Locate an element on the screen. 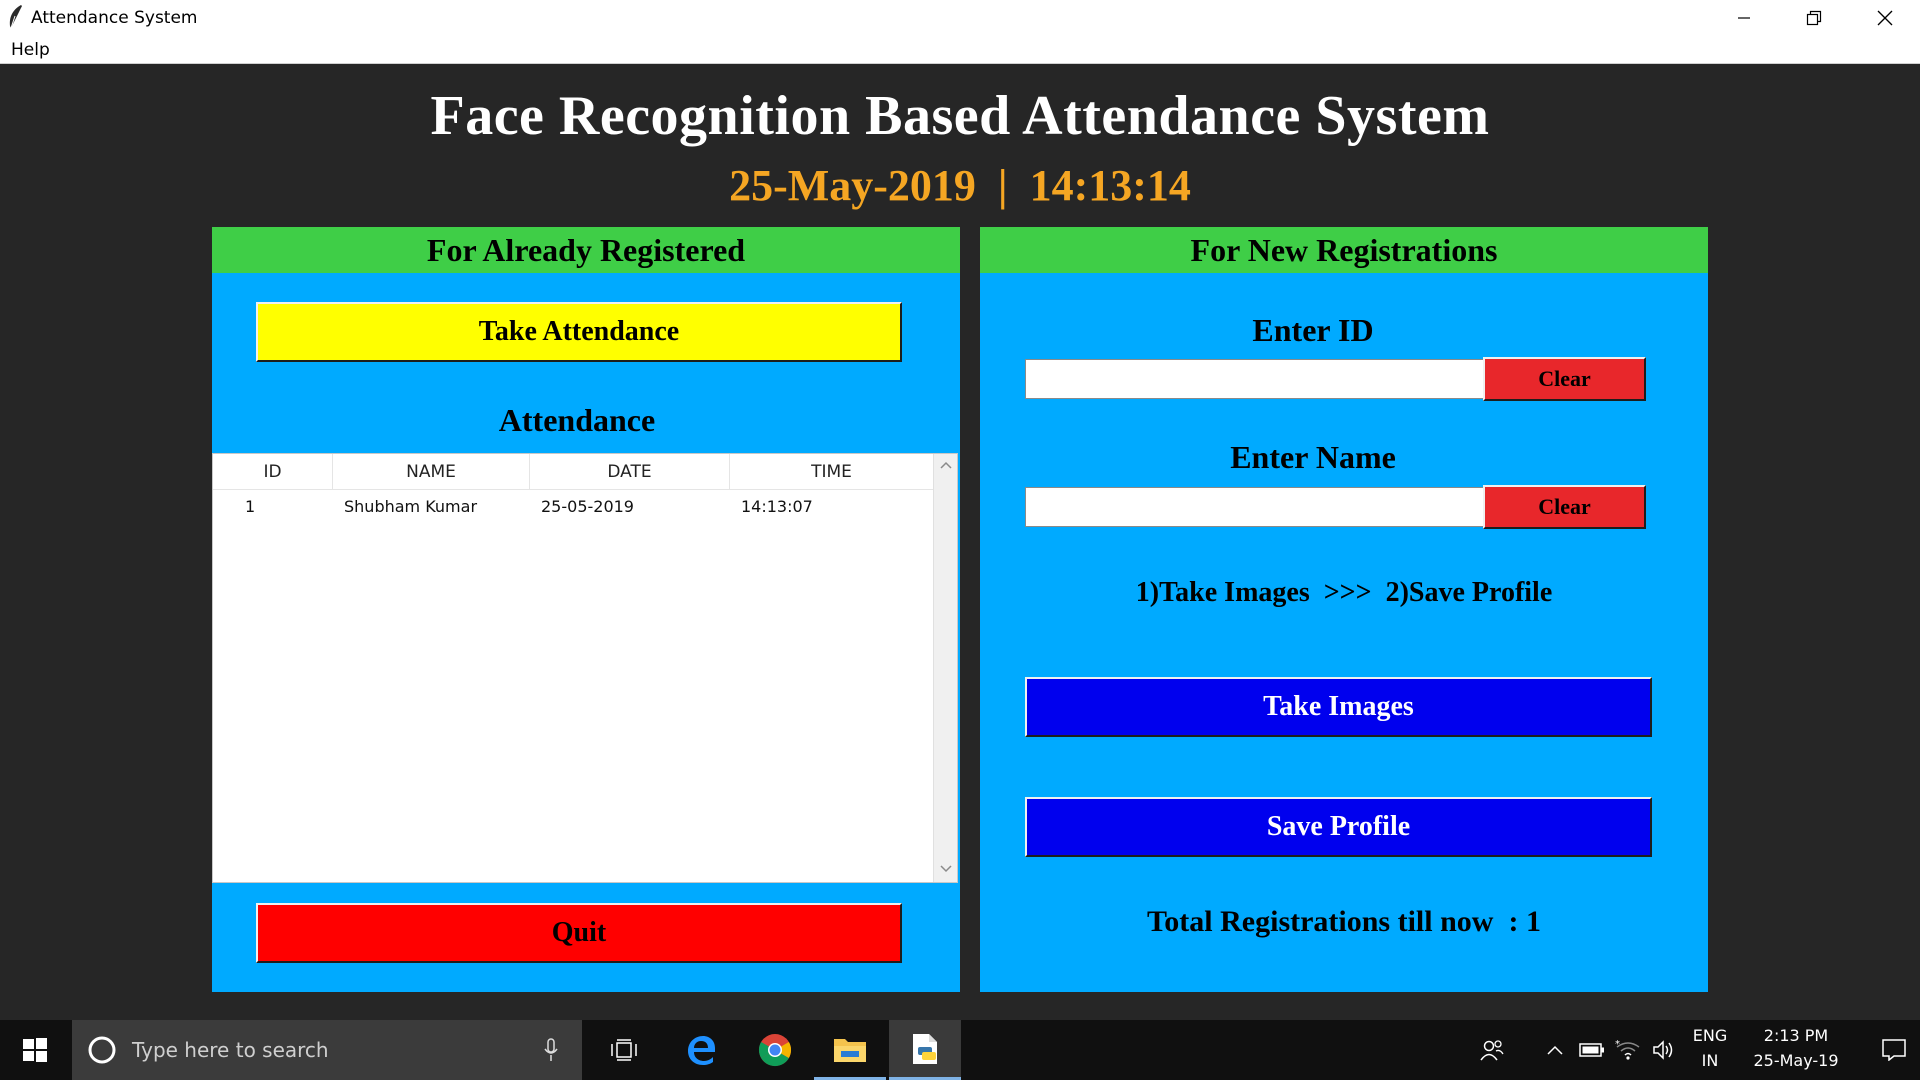 This screenshot has width=1920, height=1080. edge-app is located at coordinates (701, 1050).